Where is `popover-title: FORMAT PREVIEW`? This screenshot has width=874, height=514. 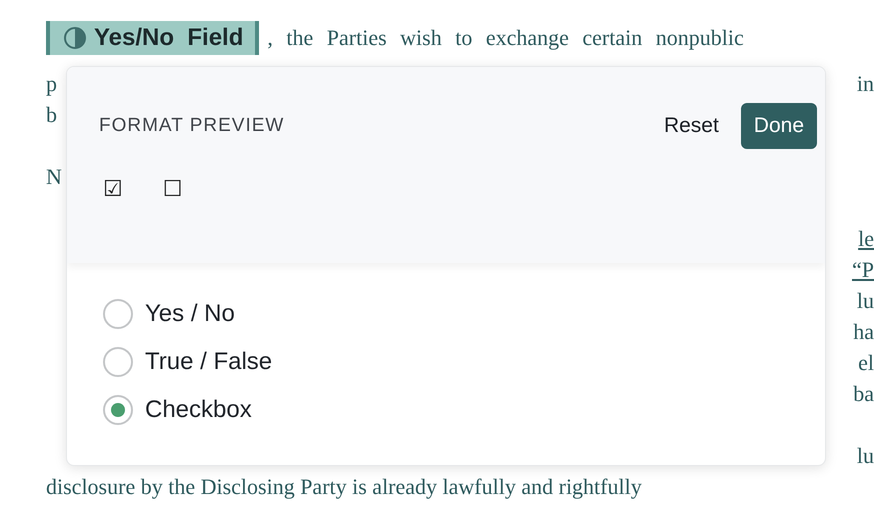 popover-title: FORMAT PREVIEW is located at coordinates (191, 126).